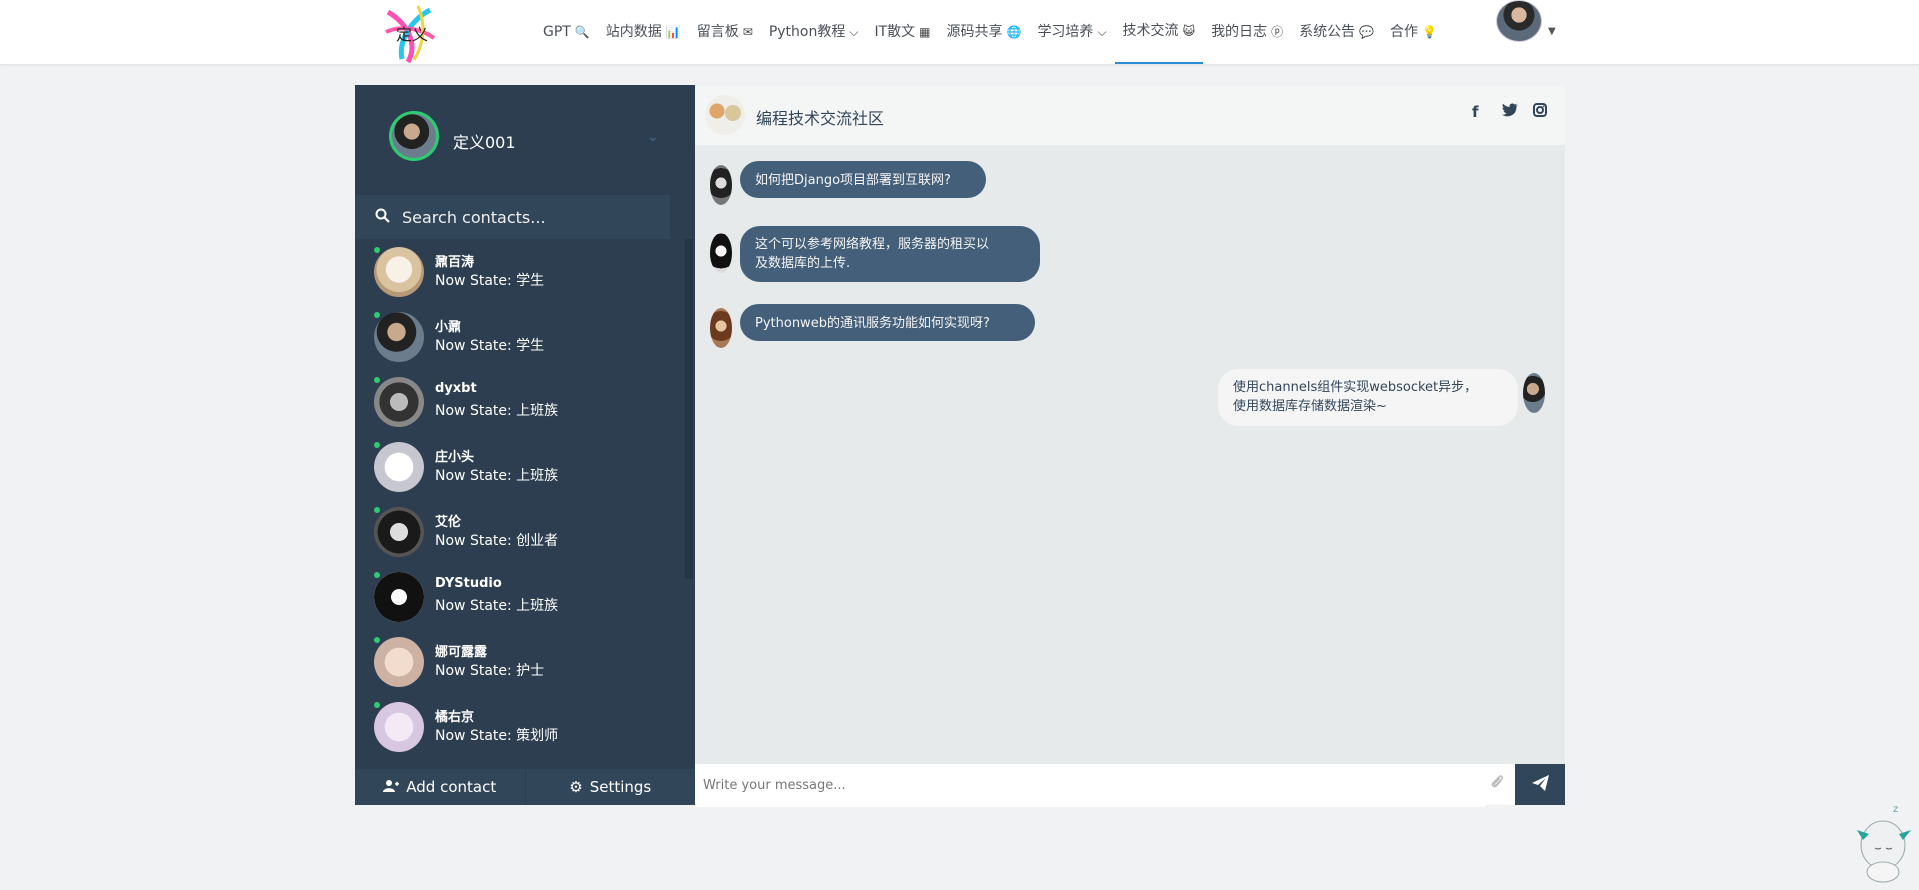 This screenshot has width=1919, height=890. I want to click on nav-item-python-tutorial: Python教程 ⌵, so click(814, 32).